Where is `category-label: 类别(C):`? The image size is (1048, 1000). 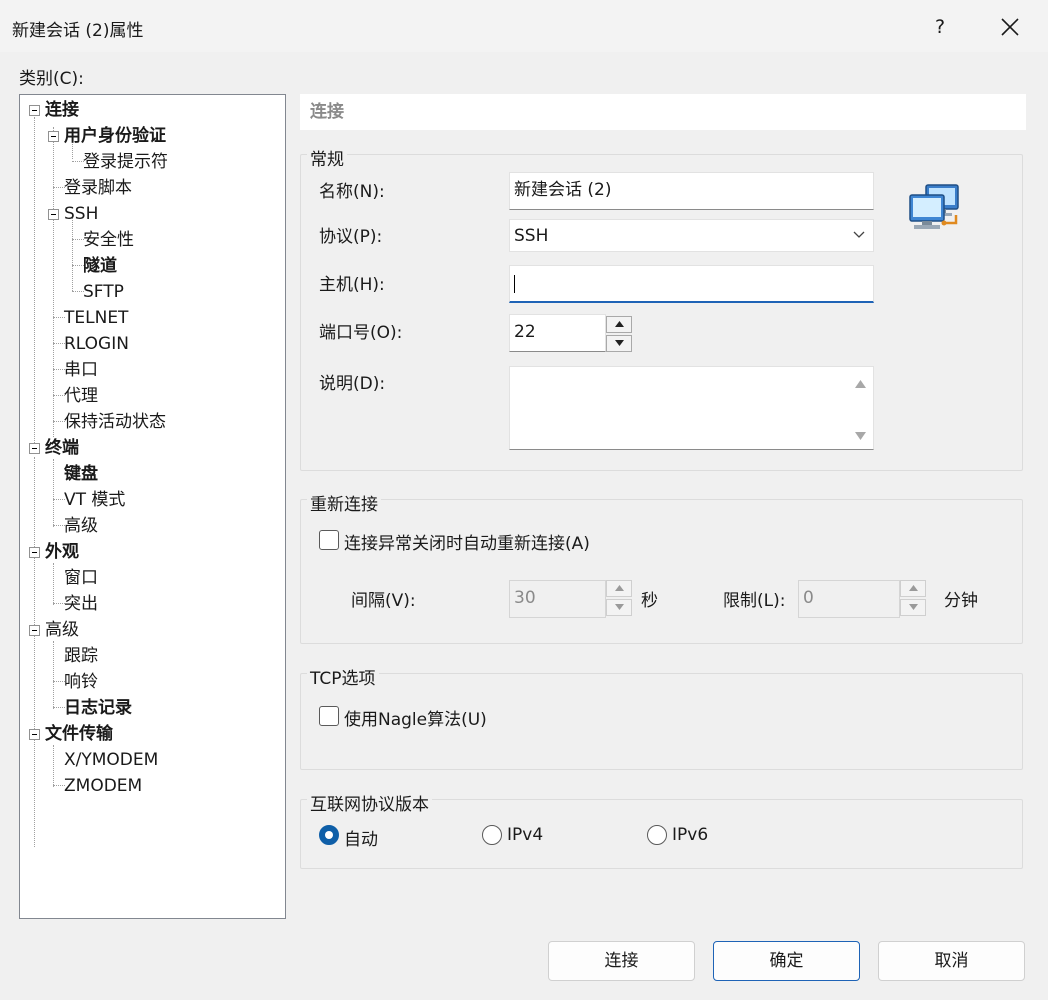 category-label: 类别(C): is located at coordinates (51, 79).